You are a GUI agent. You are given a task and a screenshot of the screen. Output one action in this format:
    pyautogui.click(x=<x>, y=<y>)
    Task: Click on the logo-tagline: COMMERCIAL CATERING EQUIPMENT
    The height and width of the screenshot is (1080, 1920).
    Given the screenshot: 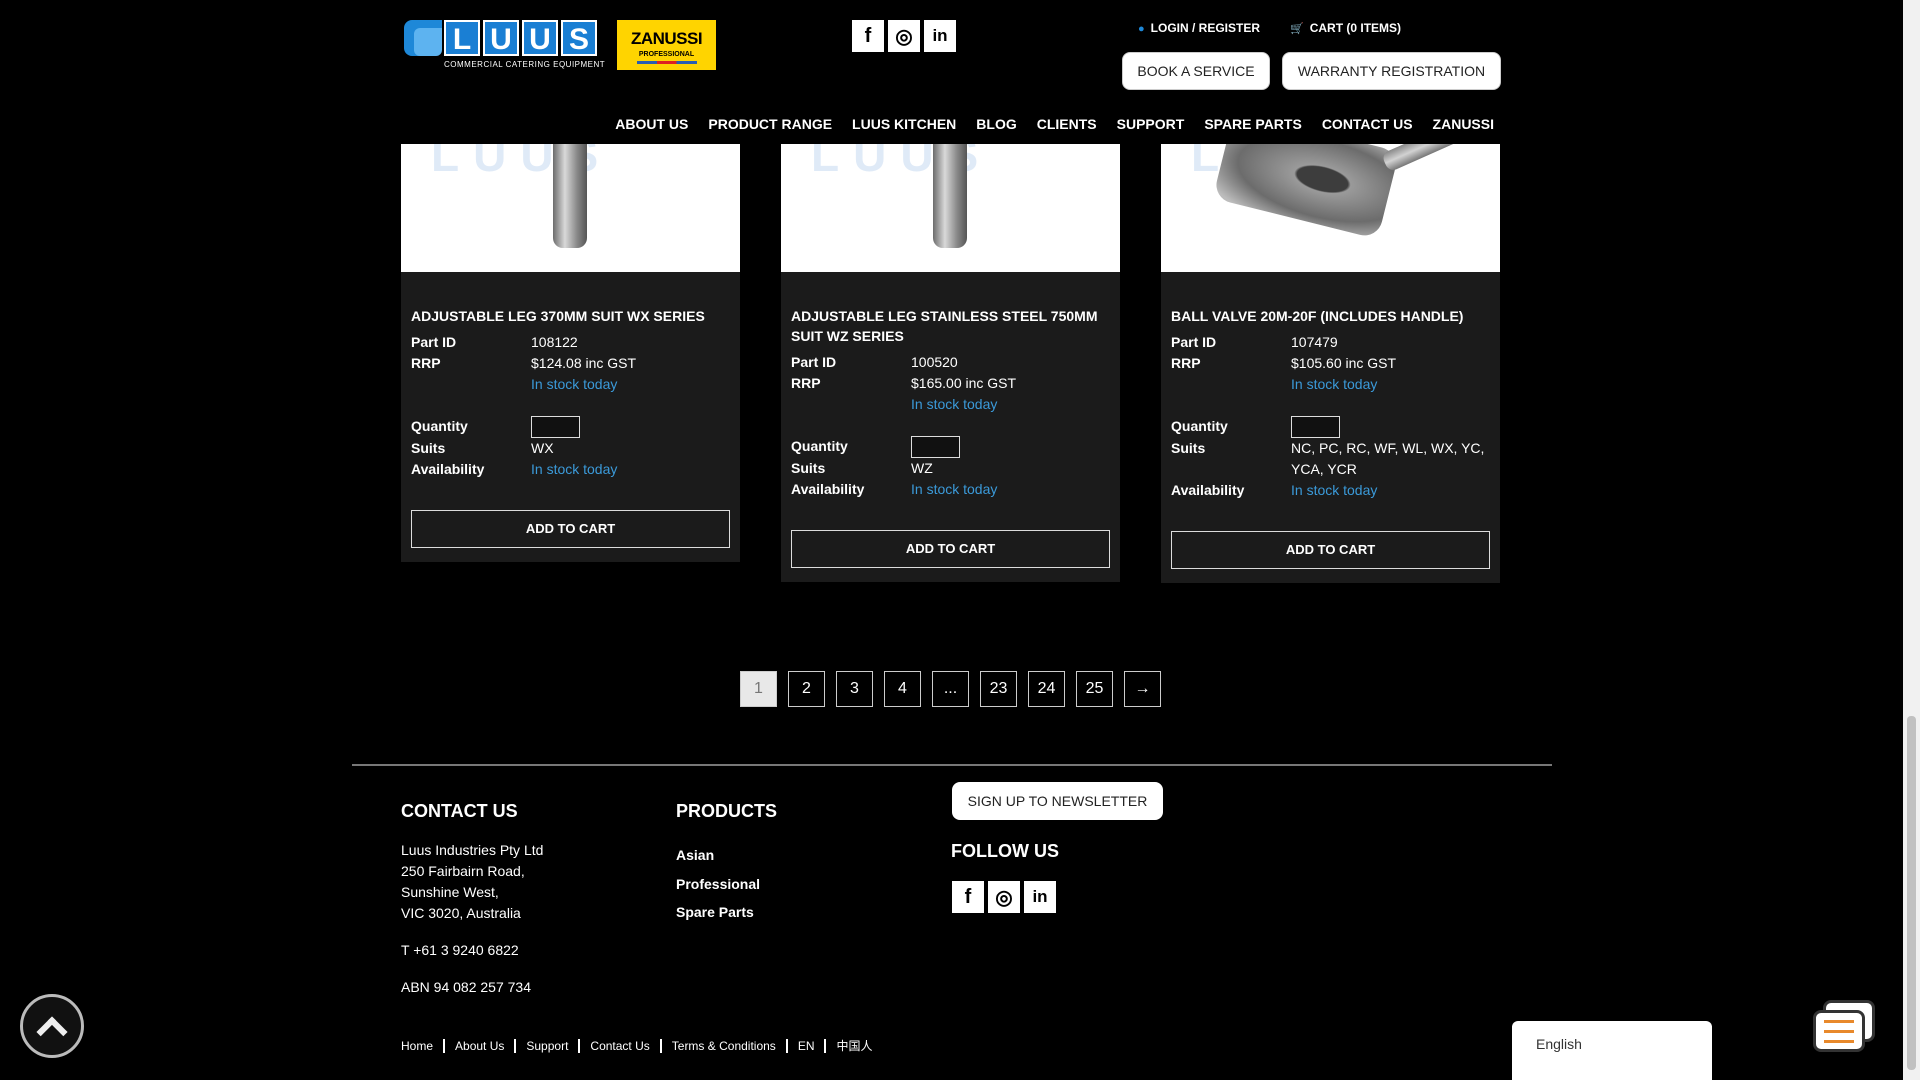 What is the action you would take?
    pyautogui.click(x=525, y=64)
    